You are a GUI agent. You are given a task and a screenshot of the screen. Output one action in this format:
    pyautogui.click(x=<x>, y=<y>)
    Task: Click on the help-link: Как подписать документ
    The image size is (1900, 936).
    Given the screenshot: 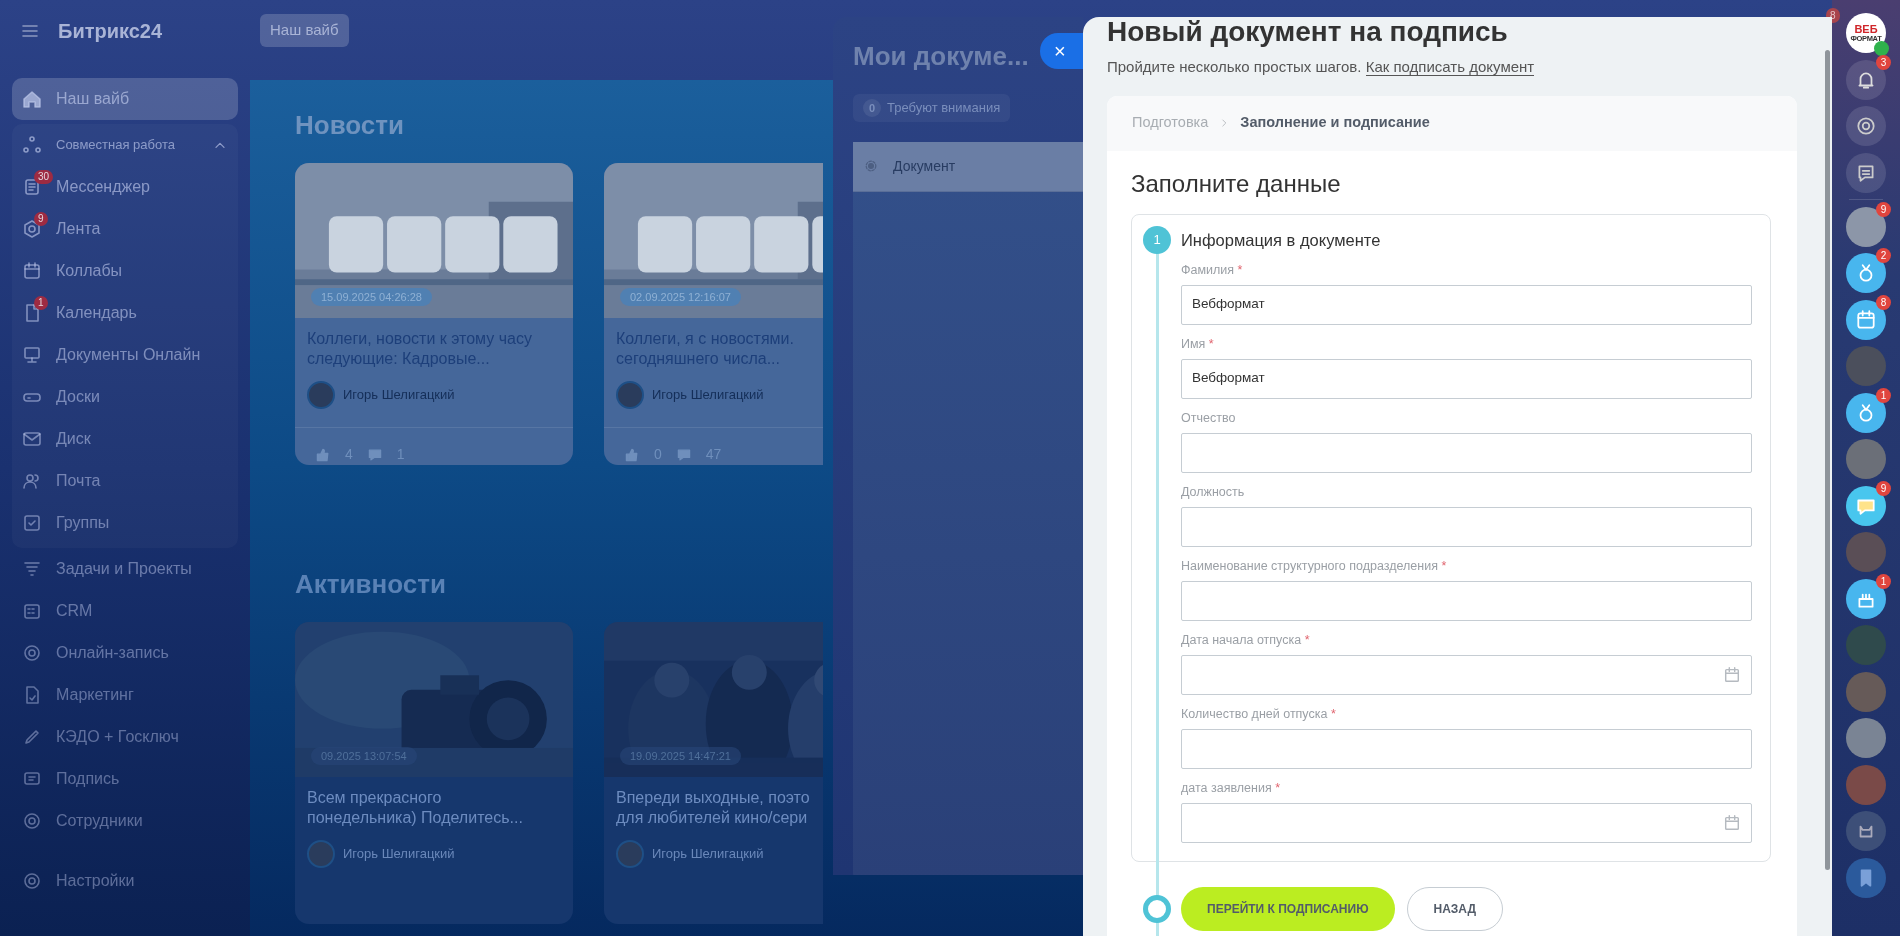 What is the action you would take?
    pyautogui.click(x=1450, y=67)
    